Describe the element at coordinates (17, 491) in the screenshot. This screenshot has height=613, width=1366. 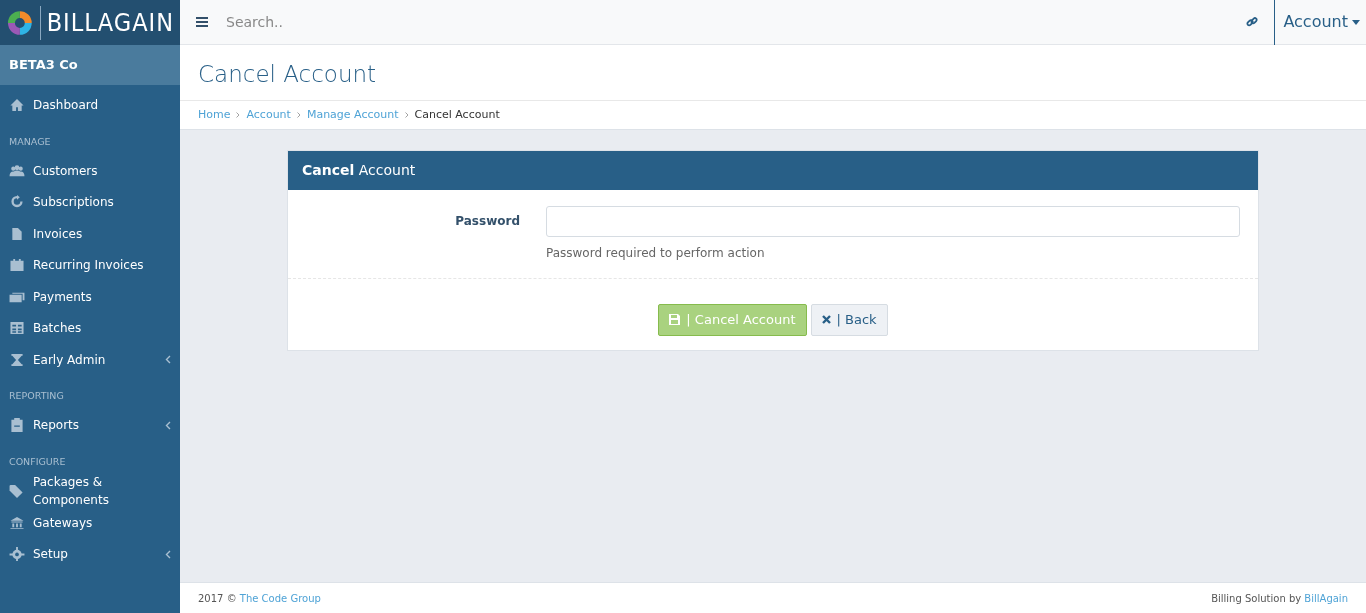
I see `tag-icon` at that location.